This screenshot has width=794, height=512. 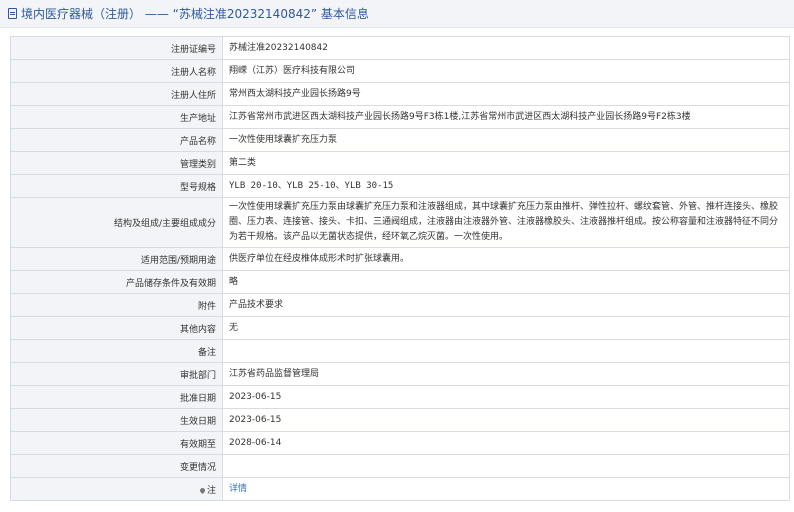 What do you see at coordinates (343, 14) in the screenshot?
I see `header-suffix: 基本信息` at bounding box center [343, 14].